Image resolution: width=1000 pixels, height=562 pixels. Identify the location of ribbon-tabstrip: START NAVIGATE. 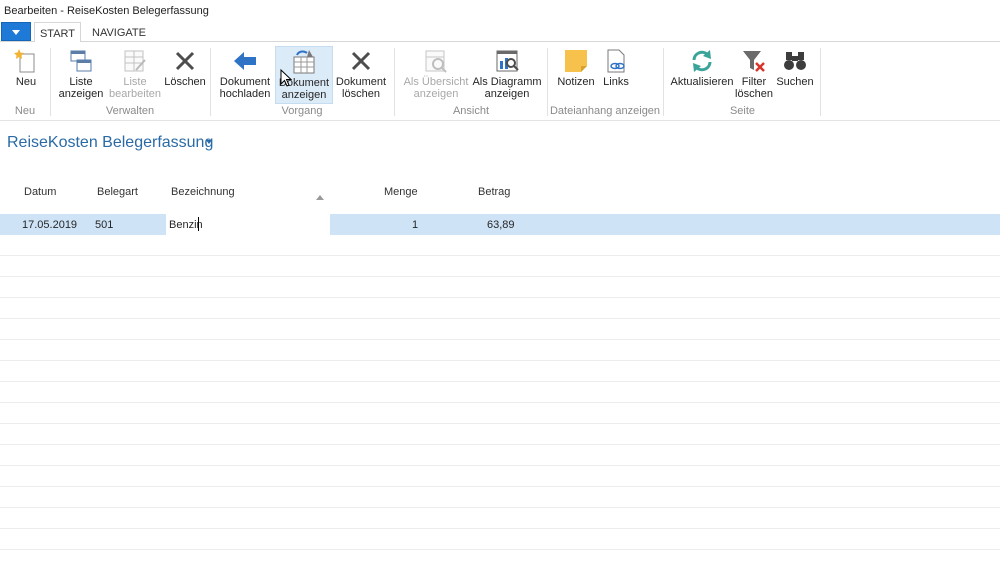
(500, 32).